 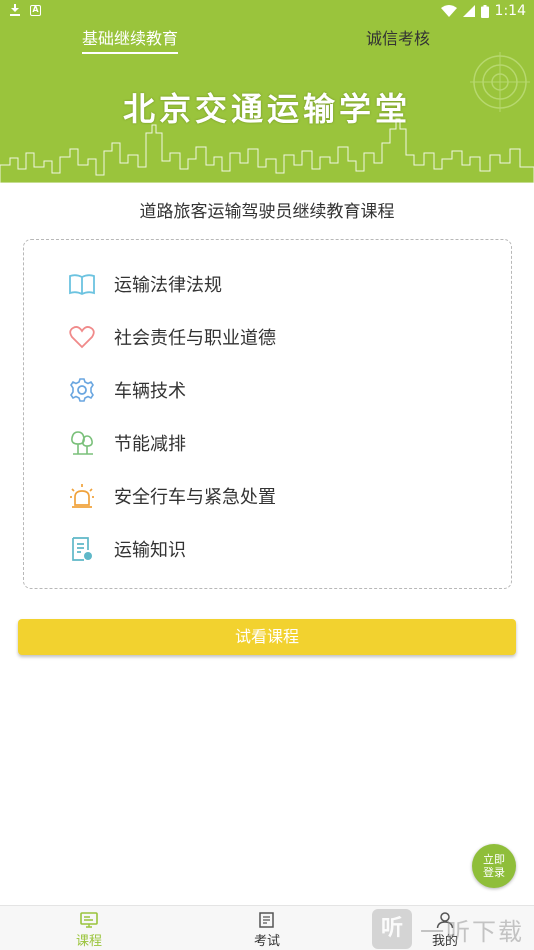 What do you see at coordinates (88, 941) in the screenshot?
I see `nav-courses-label: 课程` at bounding box center [88, 941].